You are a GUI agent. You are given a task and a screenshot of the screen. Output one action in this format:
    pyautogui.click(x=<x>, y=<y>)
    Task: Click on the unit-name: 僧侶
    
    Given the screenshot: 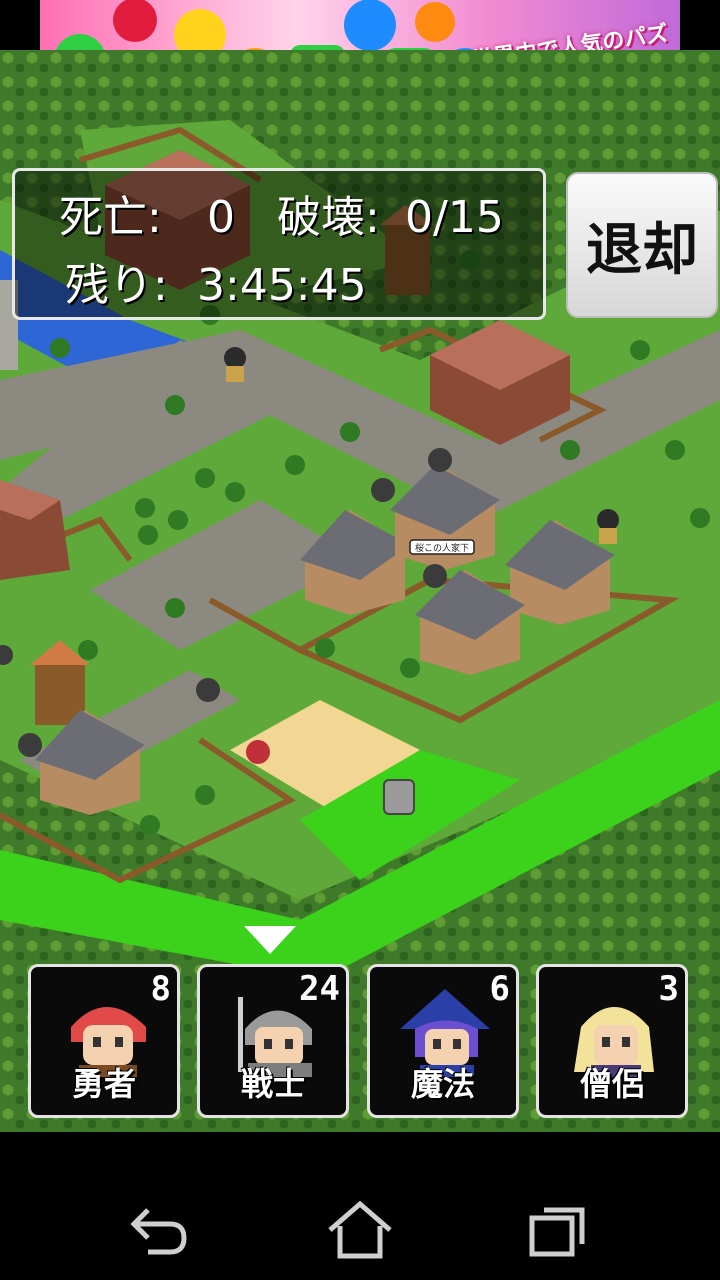 What is the action you would take?
    pyautogui.click(x=611, y=1084)
    